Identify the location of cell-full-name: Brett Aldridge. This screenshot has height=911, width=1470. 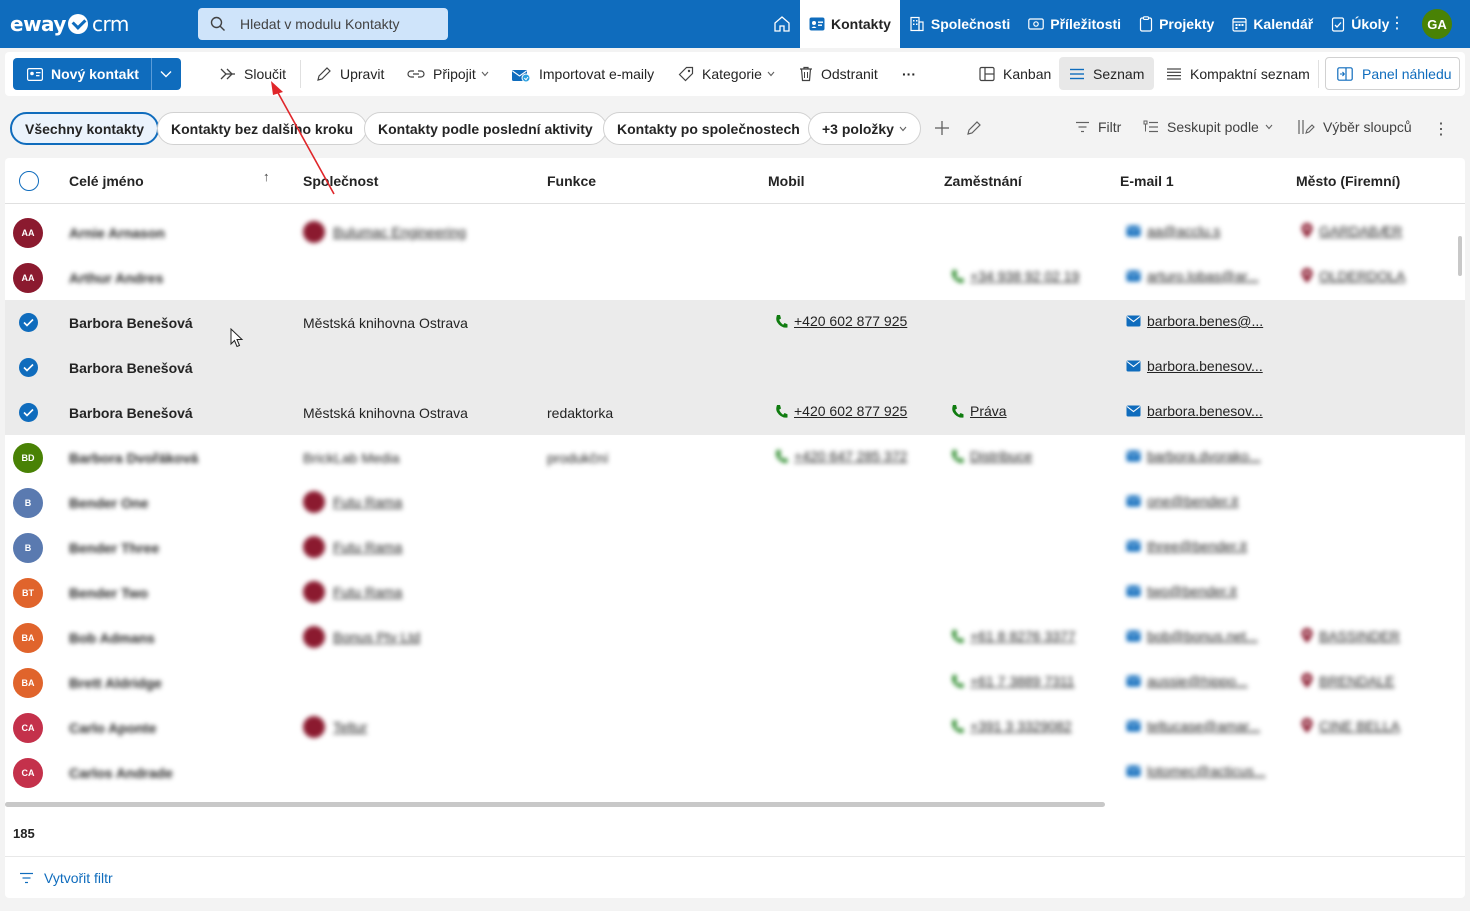
(115, 683).